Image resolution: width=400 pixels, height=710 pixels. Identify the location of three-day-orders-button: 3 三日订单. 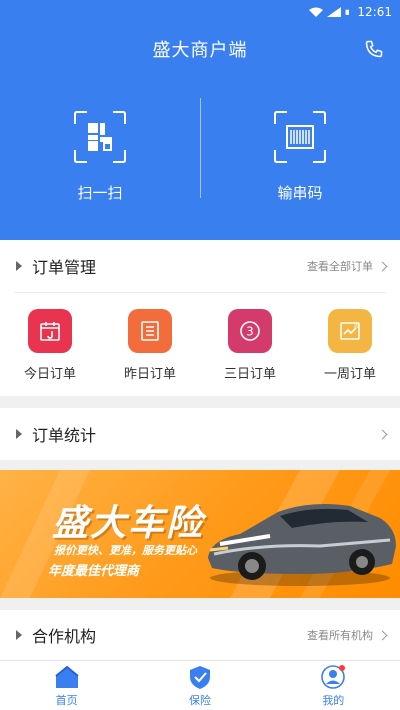
(250, 353).